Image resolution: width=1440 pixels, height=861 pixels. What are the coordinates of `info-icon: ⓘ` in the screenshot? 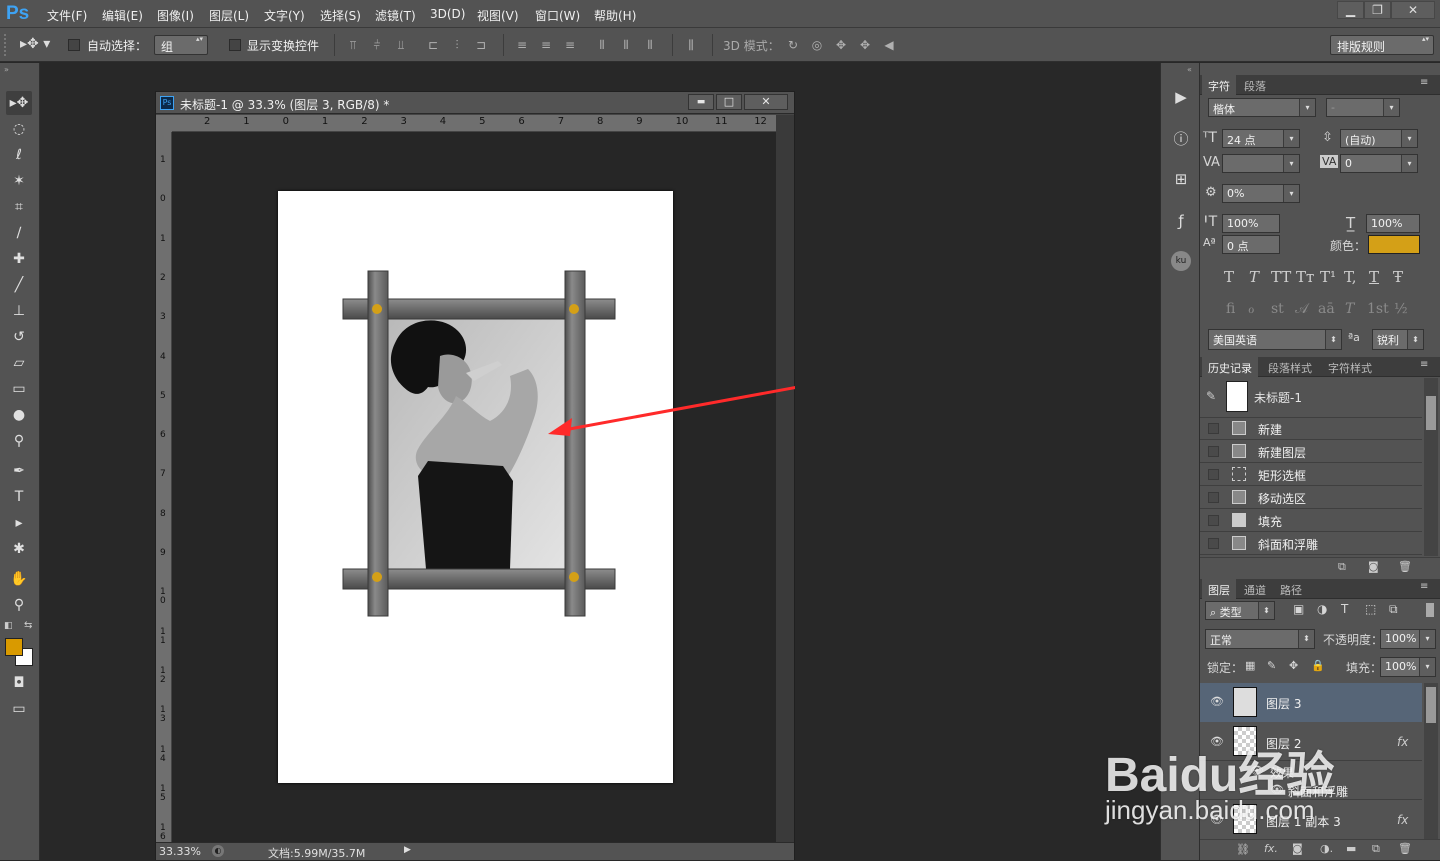 It's located at (1181, 139).